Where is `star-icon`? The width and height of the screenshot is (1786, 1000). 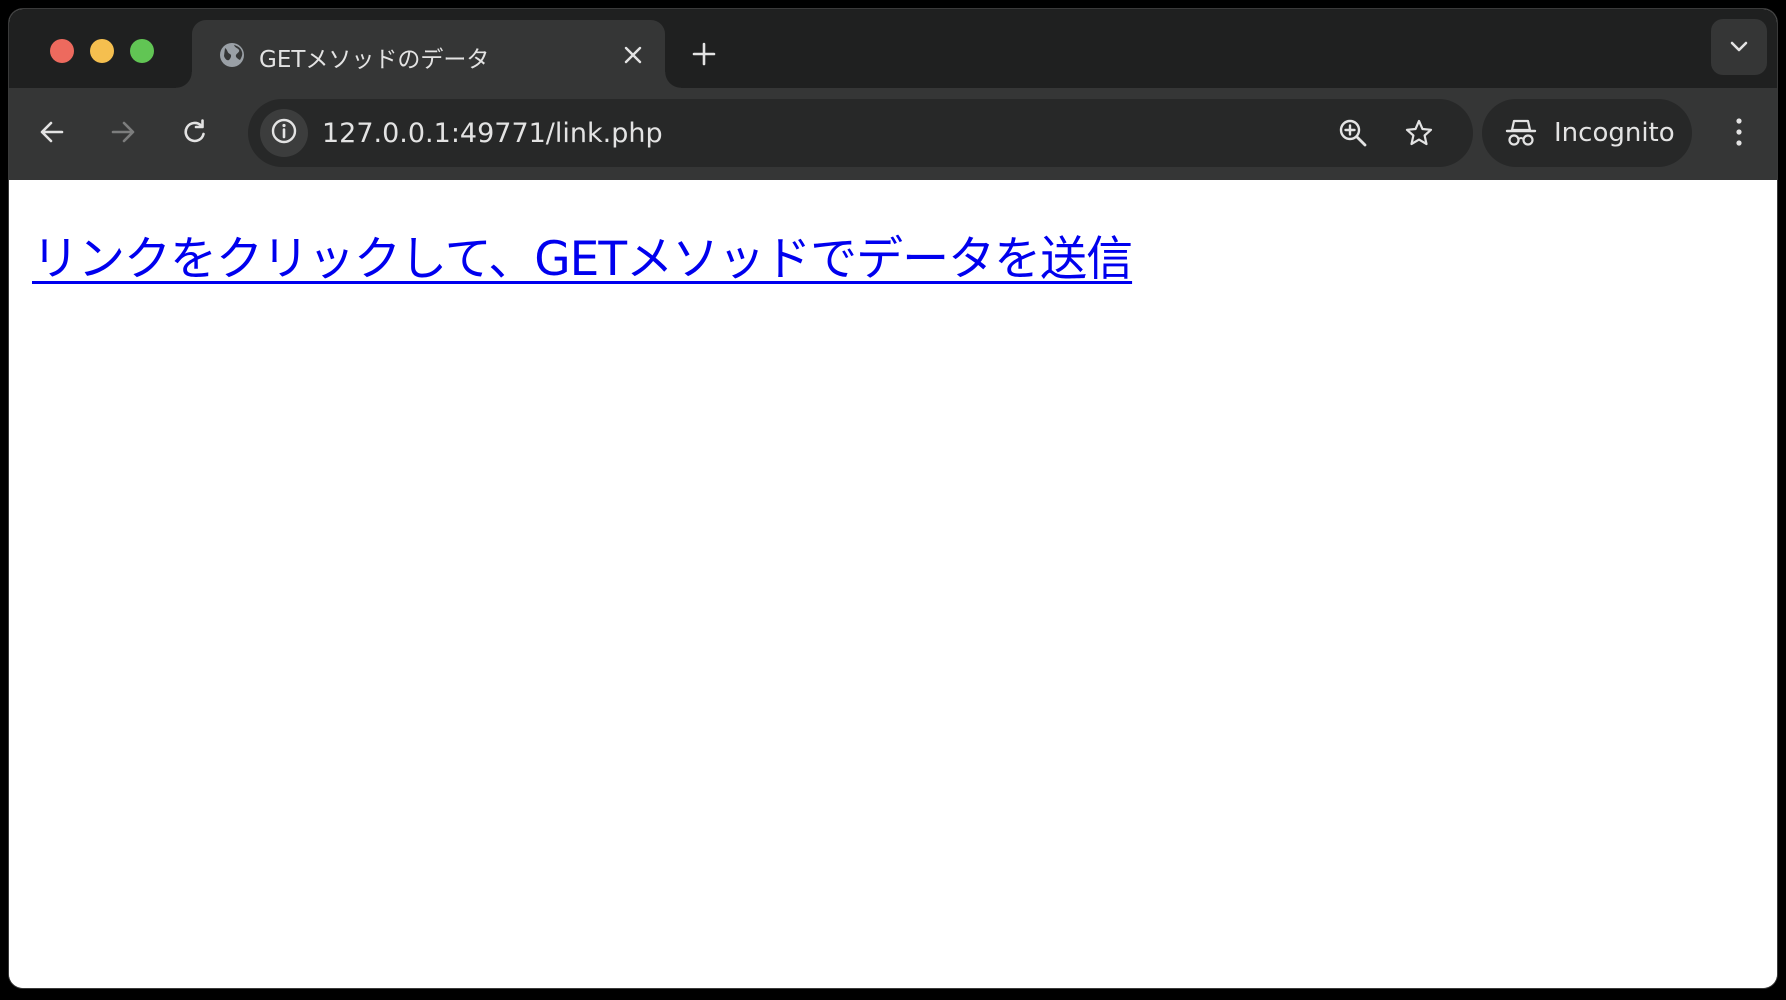 star-icon is located at coordinates (1419, 133).